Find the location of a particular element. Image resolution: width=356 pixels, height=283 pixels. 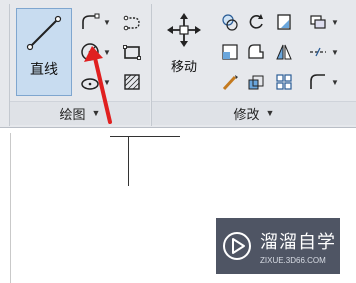

explode-icon is located at coordinates (318, 52).